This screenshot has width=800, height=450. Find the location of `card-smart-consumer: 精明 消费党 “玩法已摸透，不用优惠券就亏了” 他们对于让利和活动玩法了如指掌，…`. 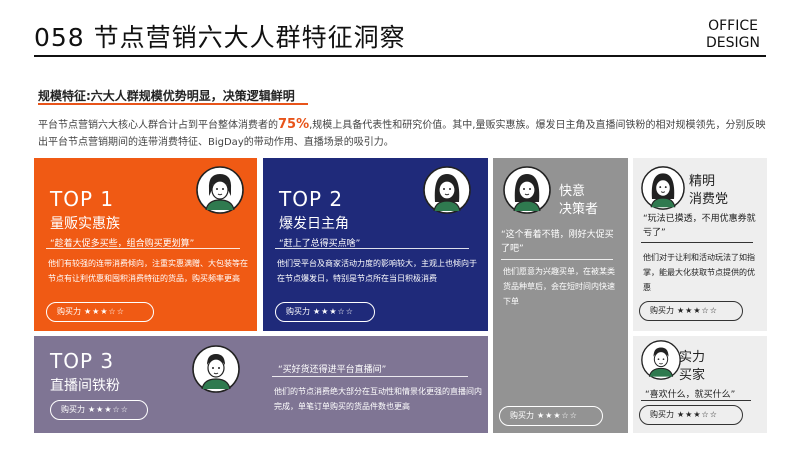

card-smart-consumer: 精明 消费党 “玩法已摸透，不用优惠券就亏了” 他们对于让利和活动玩法了如指掌，… is located at coordinates (700, 244).